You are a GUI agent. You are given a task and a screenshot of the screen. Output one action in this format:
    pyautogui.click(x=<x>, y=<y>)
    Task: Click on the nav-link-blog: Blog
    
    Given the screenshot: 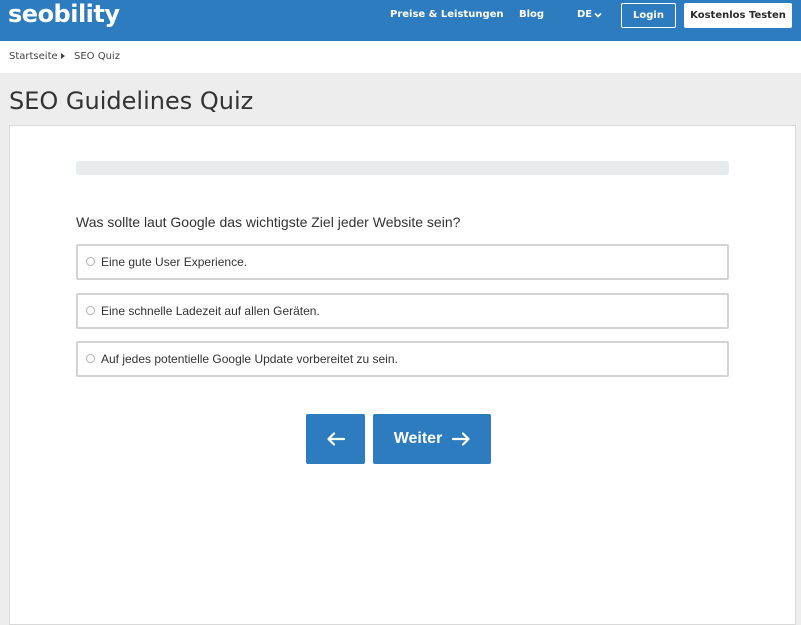 What is the action you would take?
    pyautogui.click(x=531, y=14)
    